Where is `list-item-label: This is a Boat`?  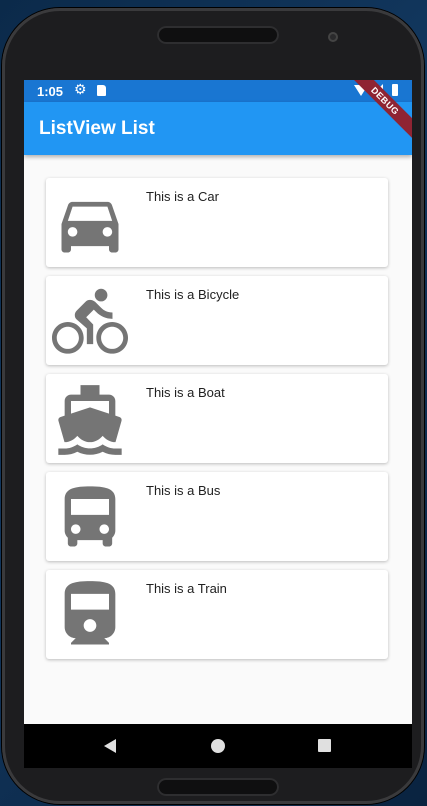
list-item-label: This is a Boat is located at coordinates (185, 392).